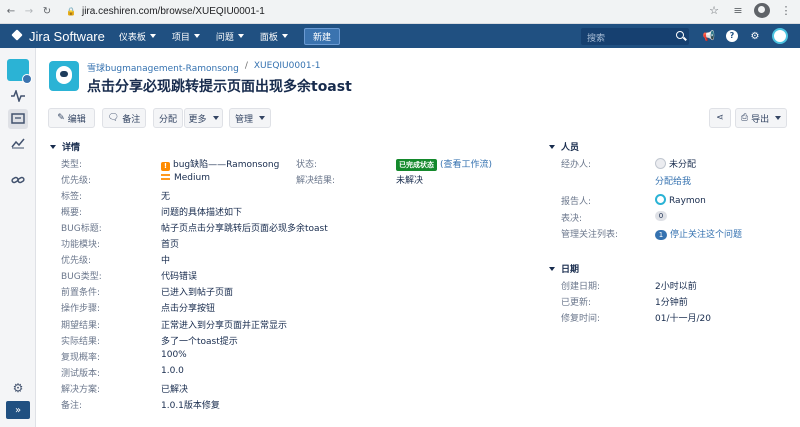 The height and width of the screenshot is (427, 800). What do you see at coordinates (226, 165) in the screenshot?
I see `type-value: bug缺陷——Ramonsong` at bounding box center [226, 165].